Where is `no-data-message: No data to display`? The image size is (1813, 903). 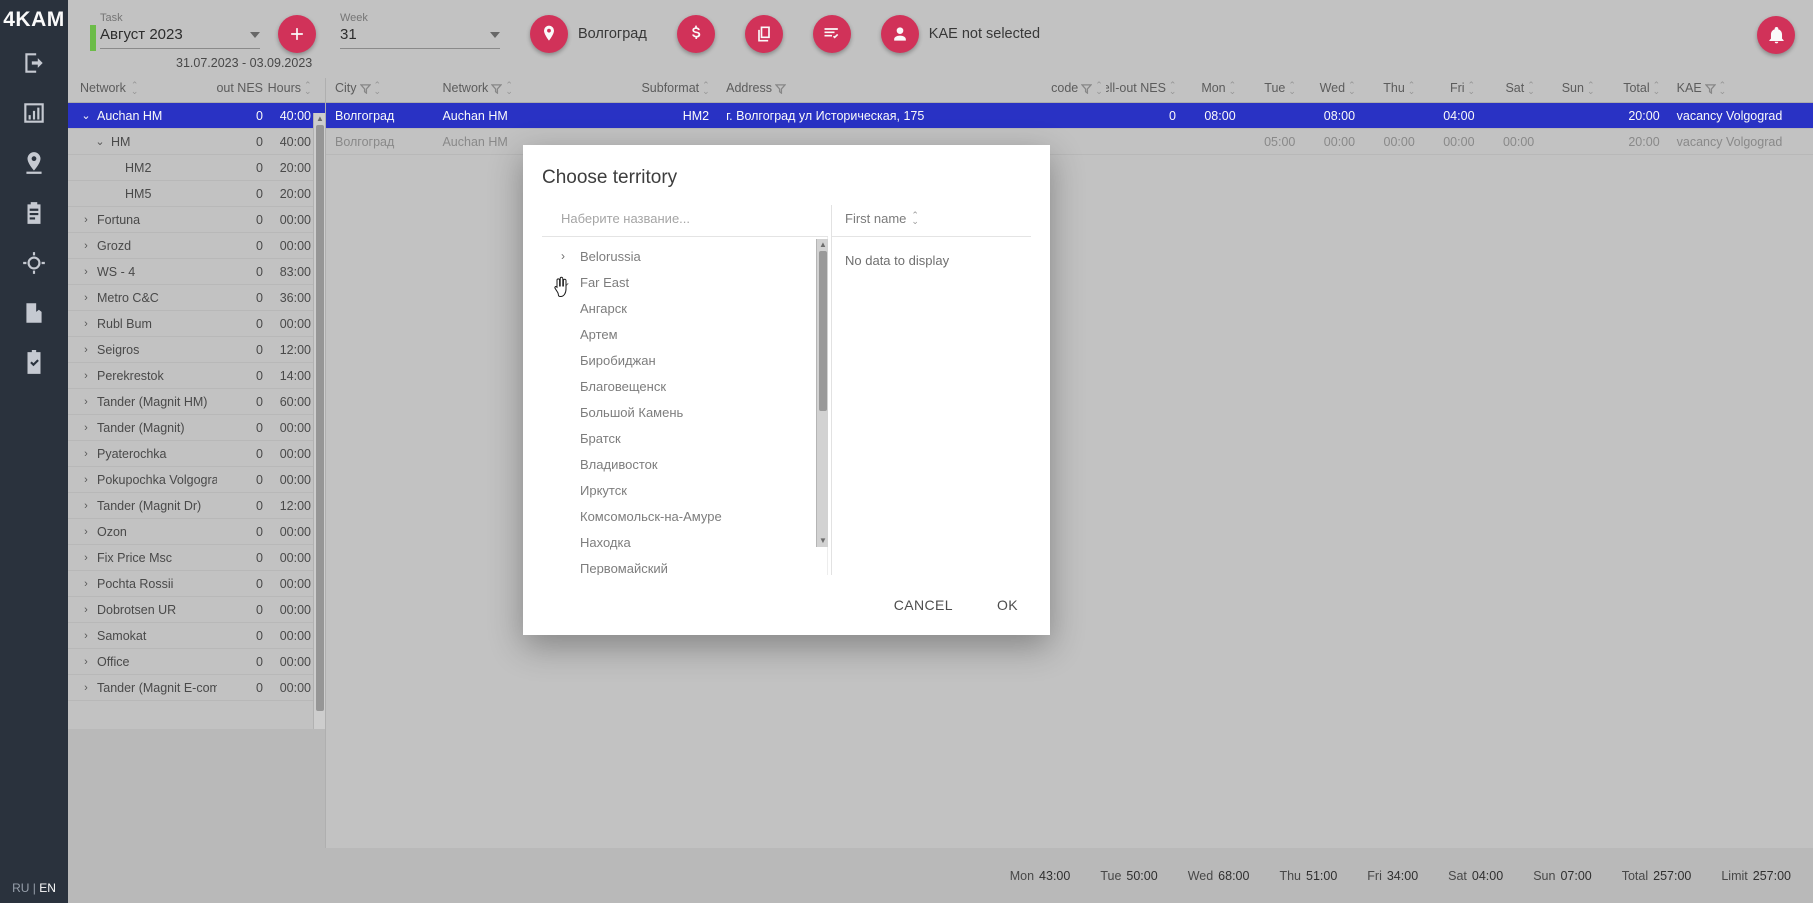
no-data-message: No data to display is located at coordinates (897, 260).